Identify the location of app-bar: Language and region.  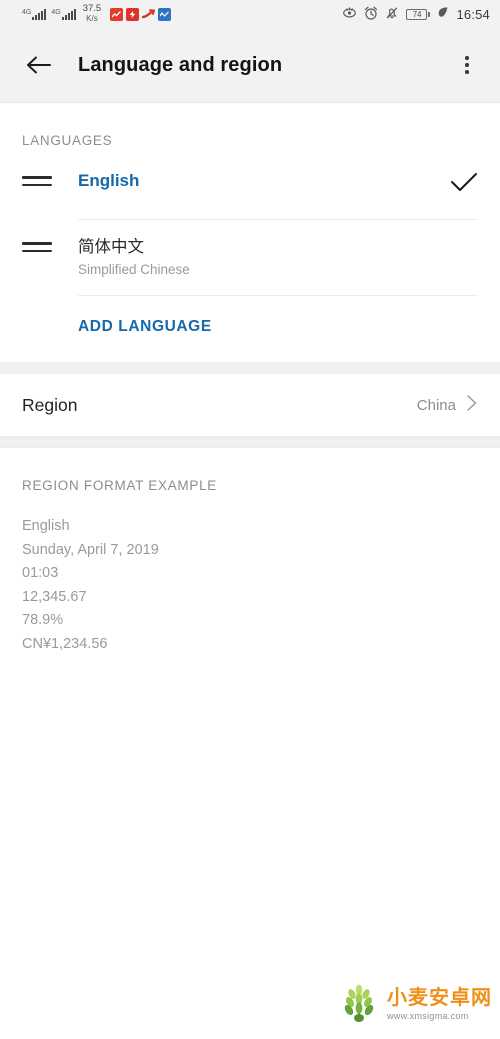
(250, 65).